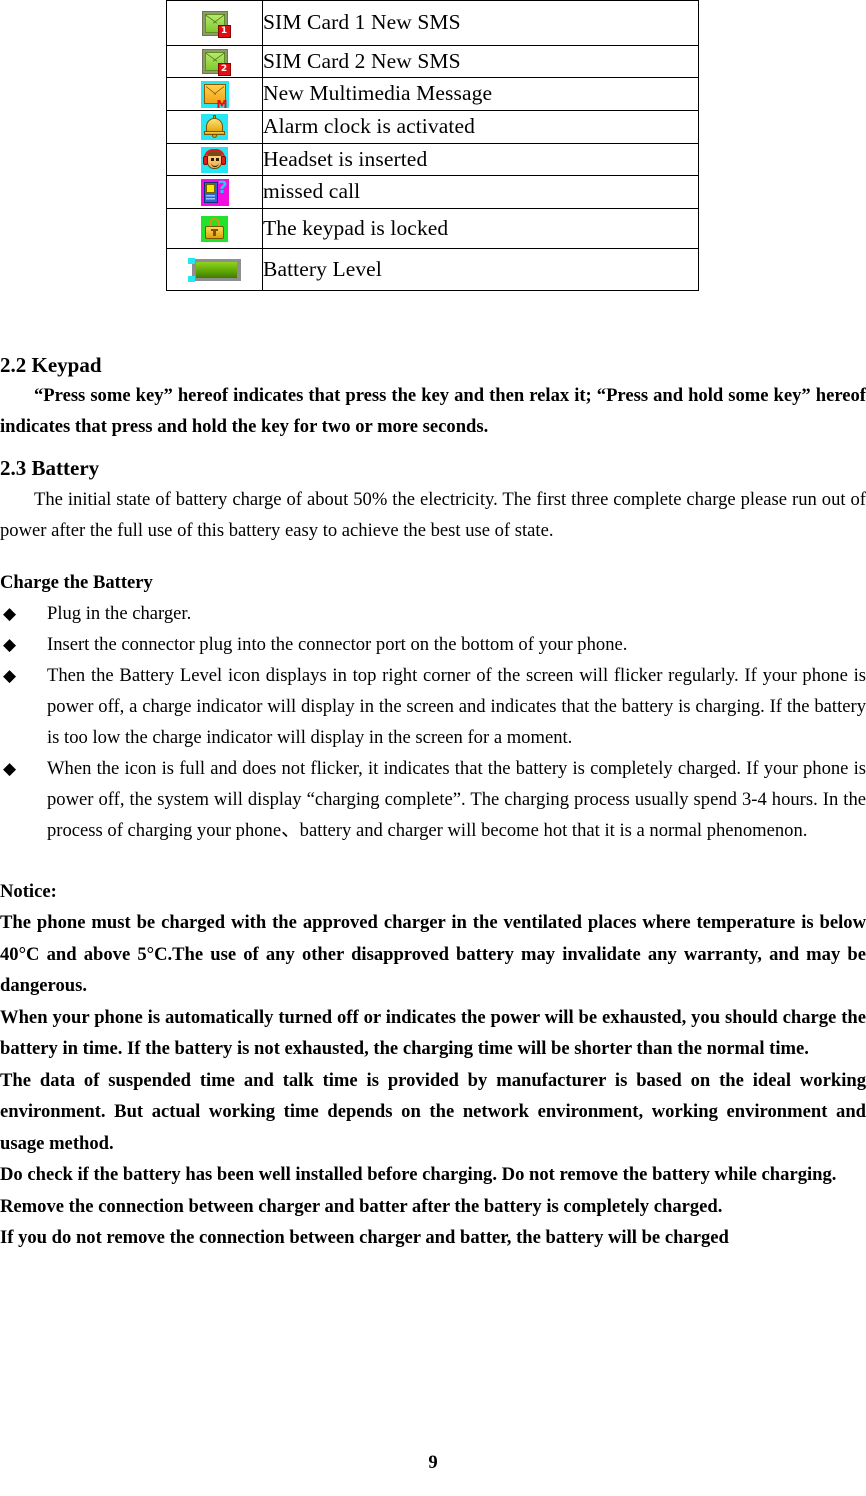 This screenshot has width=866, height=1496. I want to click on table-row: The keypad is locked, so click(432, 228).